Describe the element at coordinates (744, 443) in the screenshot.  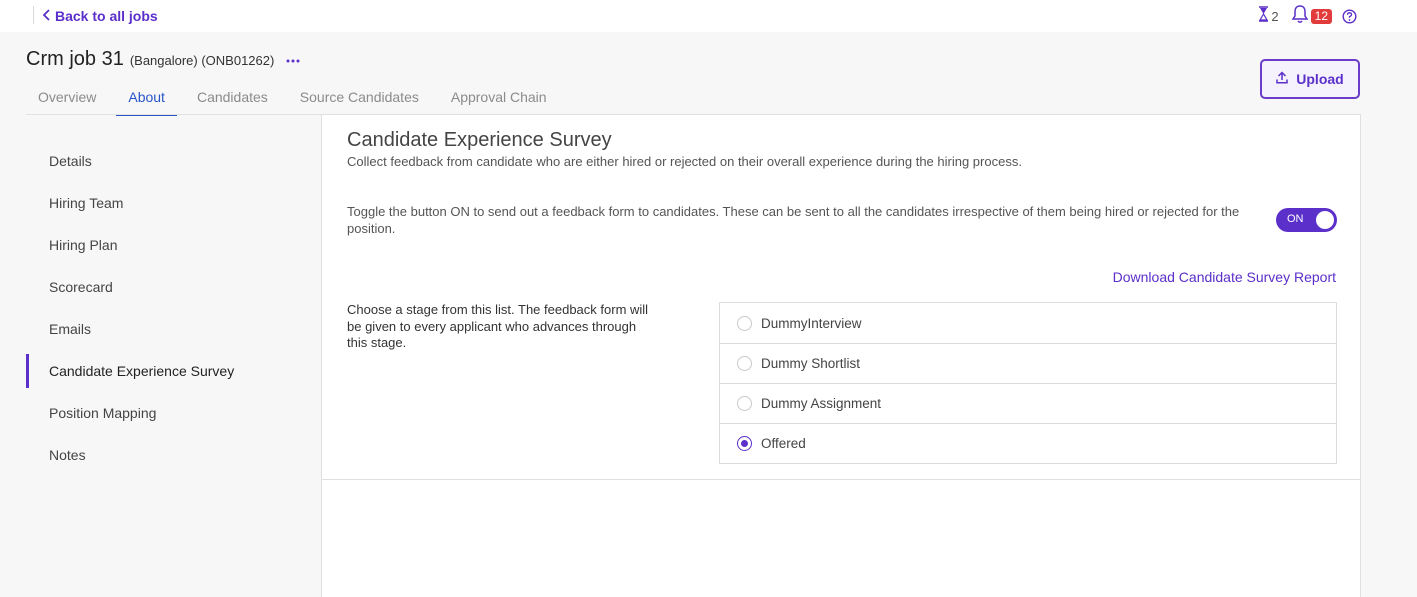
I see `radio-button-selected` at that location.